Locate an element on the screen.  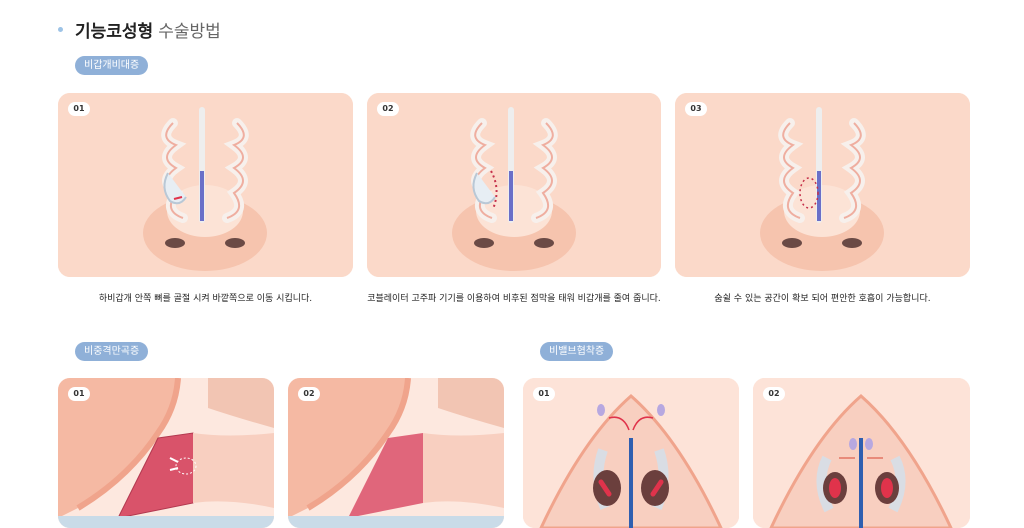
turbinate-step-2-image: 02 is located at coordinates (514, 185).